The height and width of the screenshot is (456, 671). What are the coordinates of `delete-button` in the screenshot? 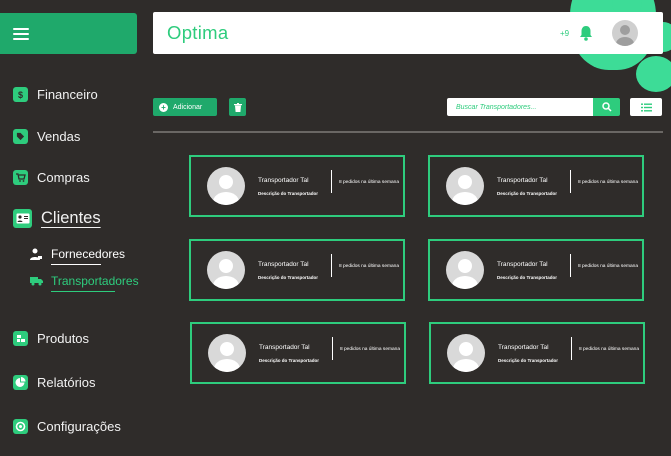 It's located at (237, 107).